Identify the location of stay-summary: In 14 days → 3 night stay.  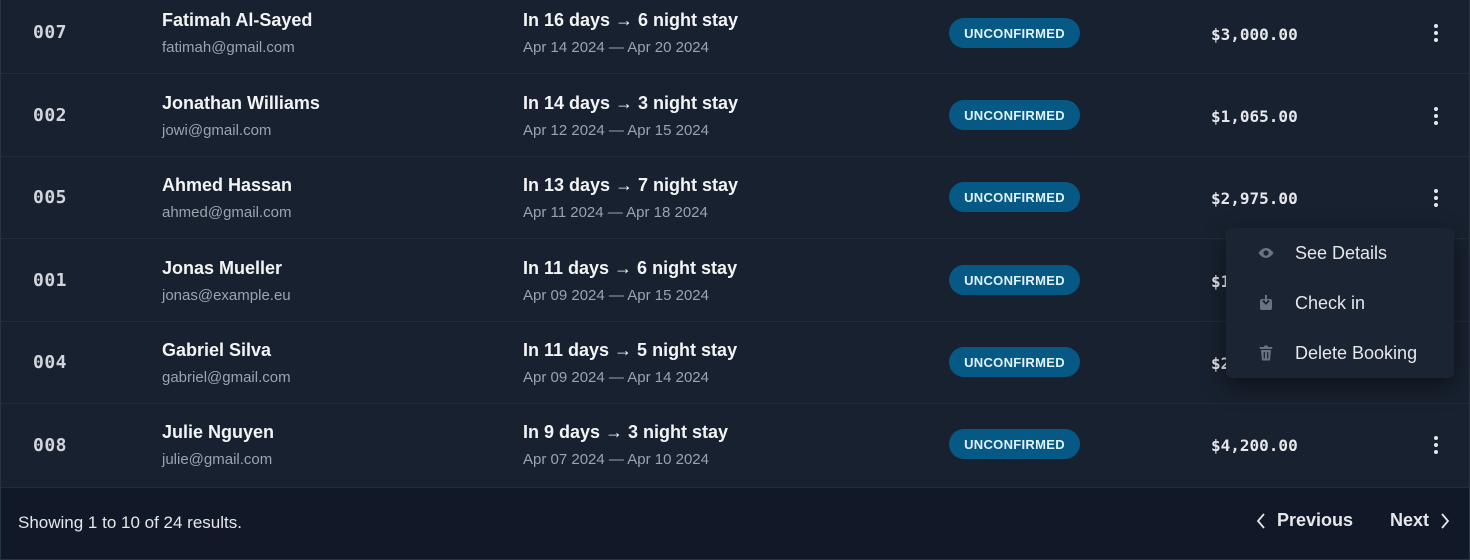
(631, 103).